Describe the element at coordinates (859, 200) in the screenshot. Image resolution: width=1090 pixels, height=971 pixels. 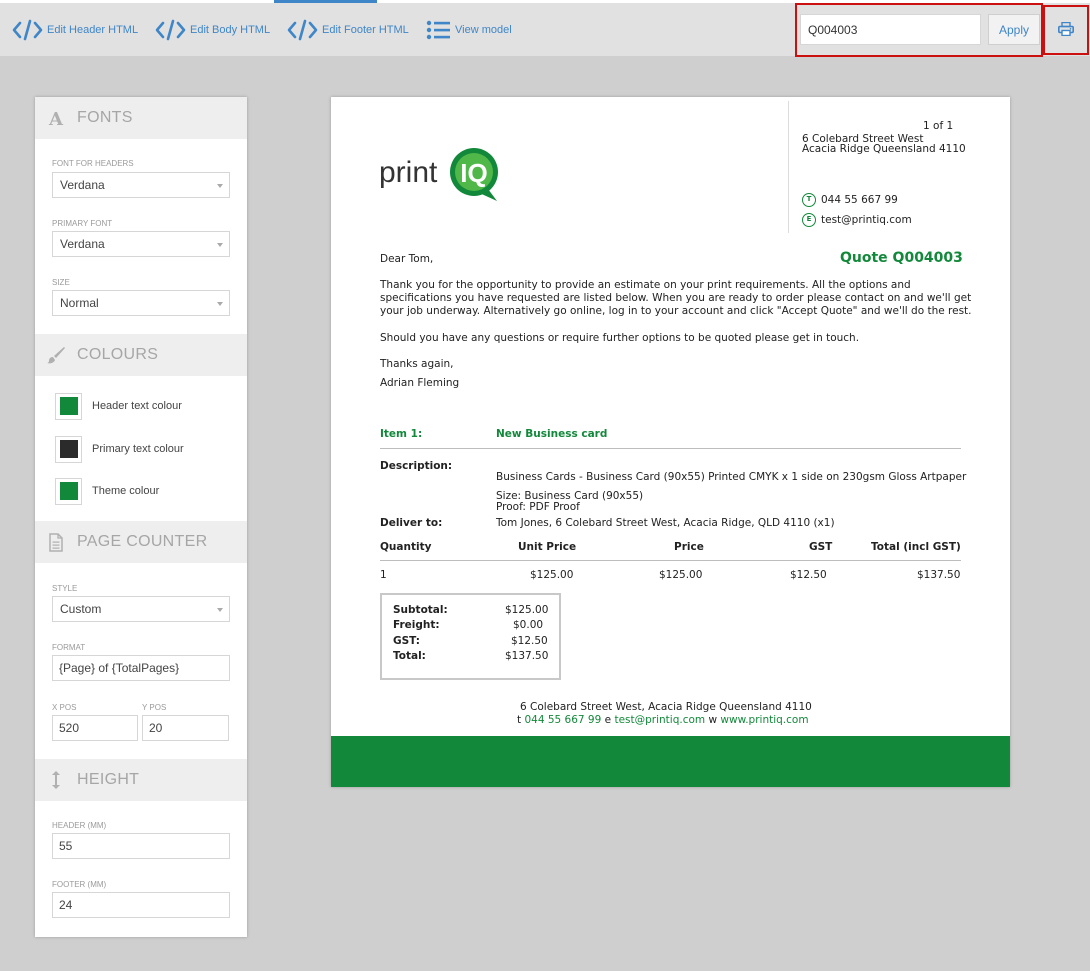
I see `company-phone-value: 044 55 667 99` at that location.